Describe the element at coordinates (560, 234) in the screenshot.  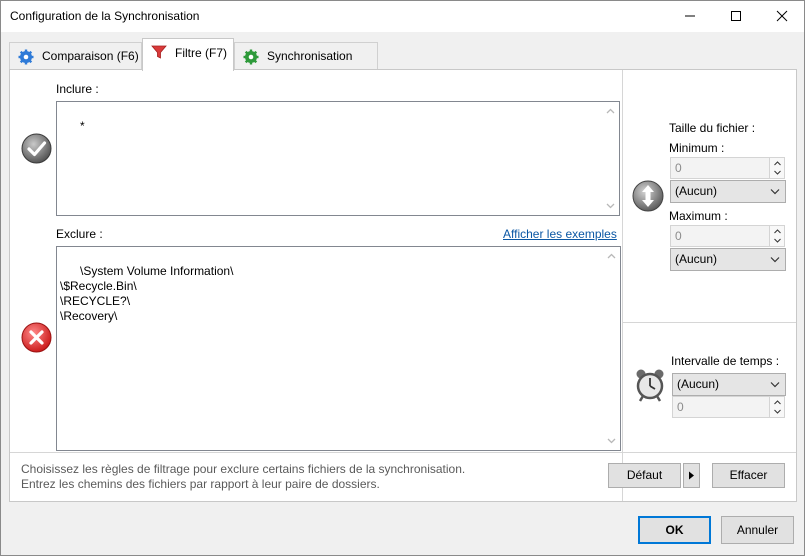
I see `show-examples-link: Afficher les exemples` at that location.